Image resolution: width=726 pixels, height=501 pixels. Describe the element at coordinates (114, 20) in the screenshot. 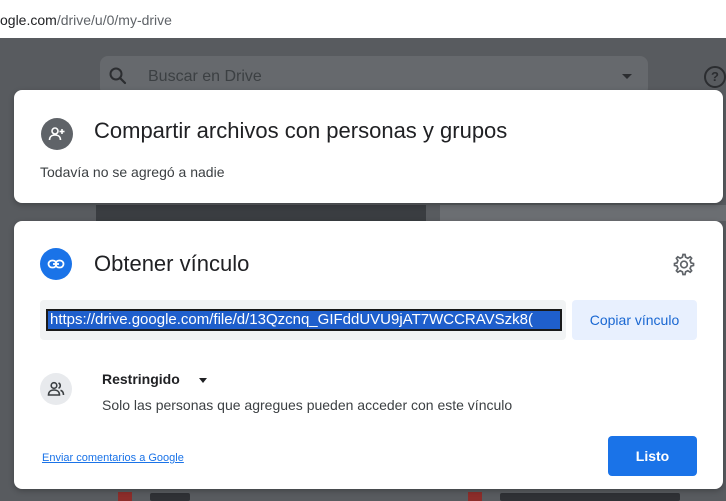

I see `address-path: /drive/u/0/my-drive` at that location.